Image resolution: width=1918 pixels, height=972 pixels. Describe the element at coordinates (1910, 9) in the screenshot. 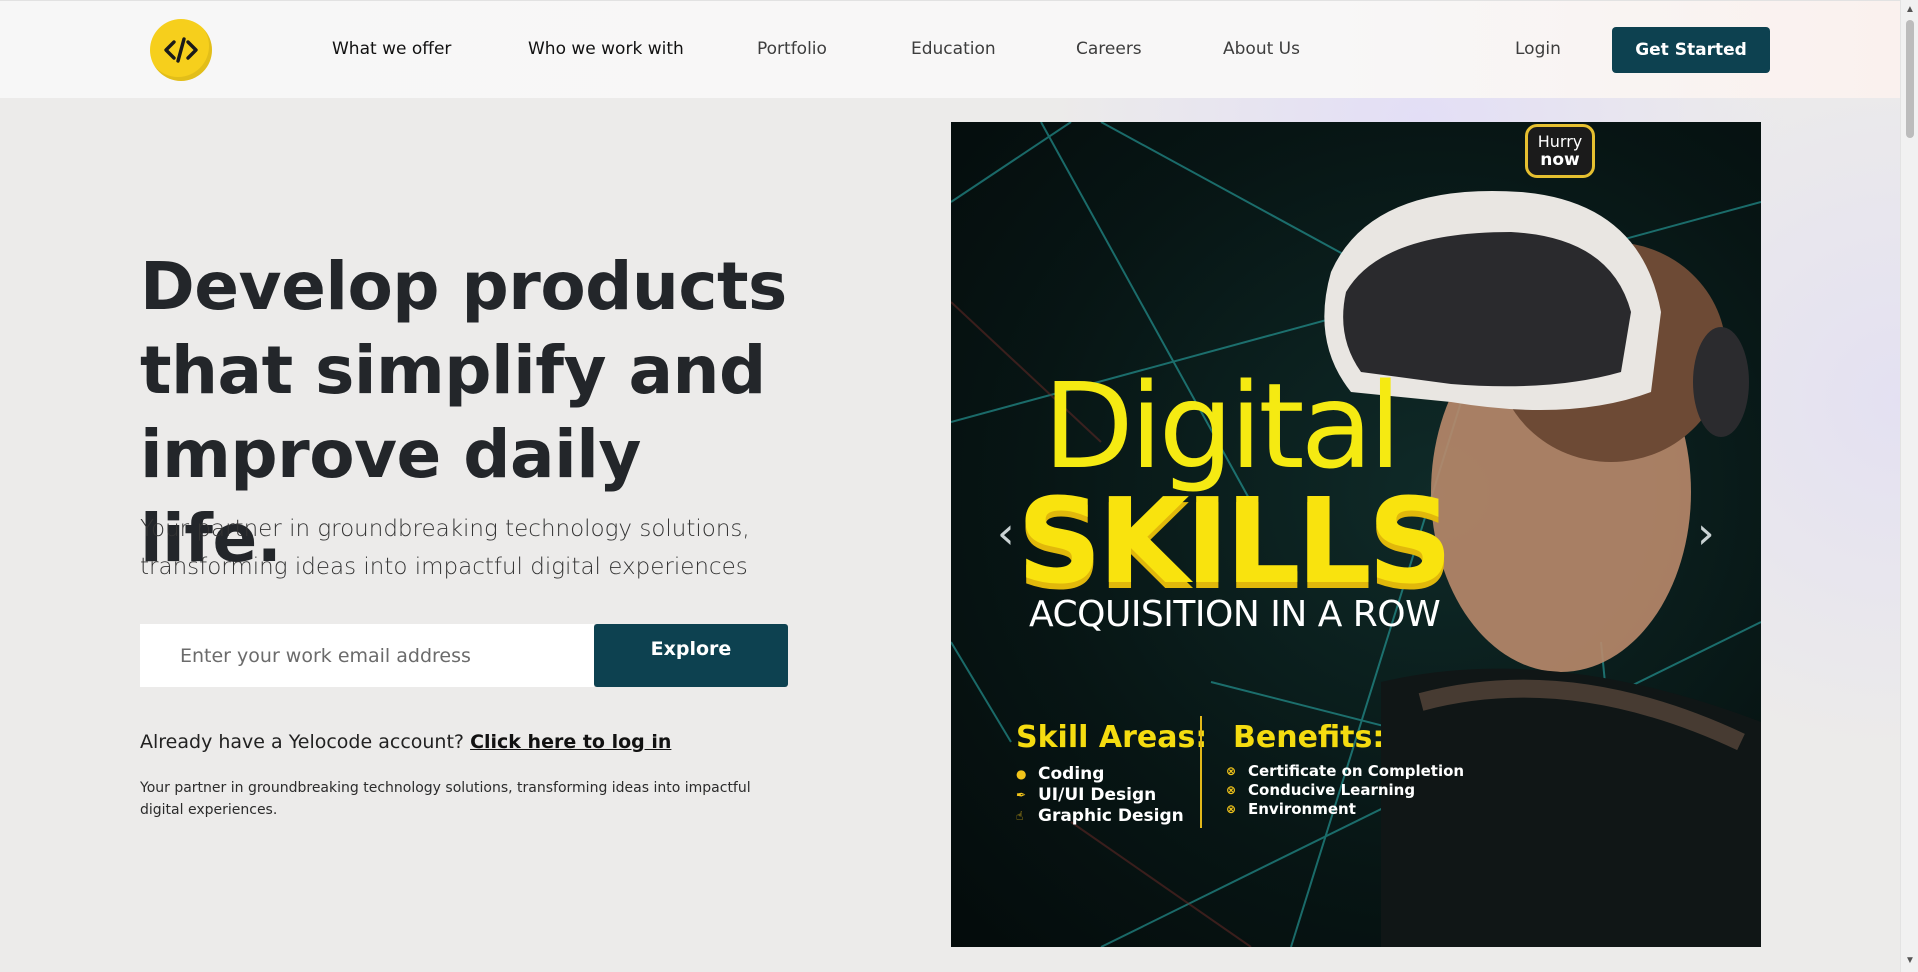

I see `scroll-up-arrow-icon: ▲` at that location.